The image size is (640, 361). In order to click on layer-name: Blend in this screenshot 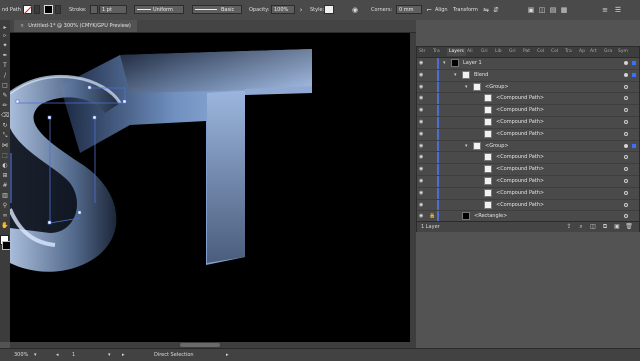, I will do `click(481, 75)`.